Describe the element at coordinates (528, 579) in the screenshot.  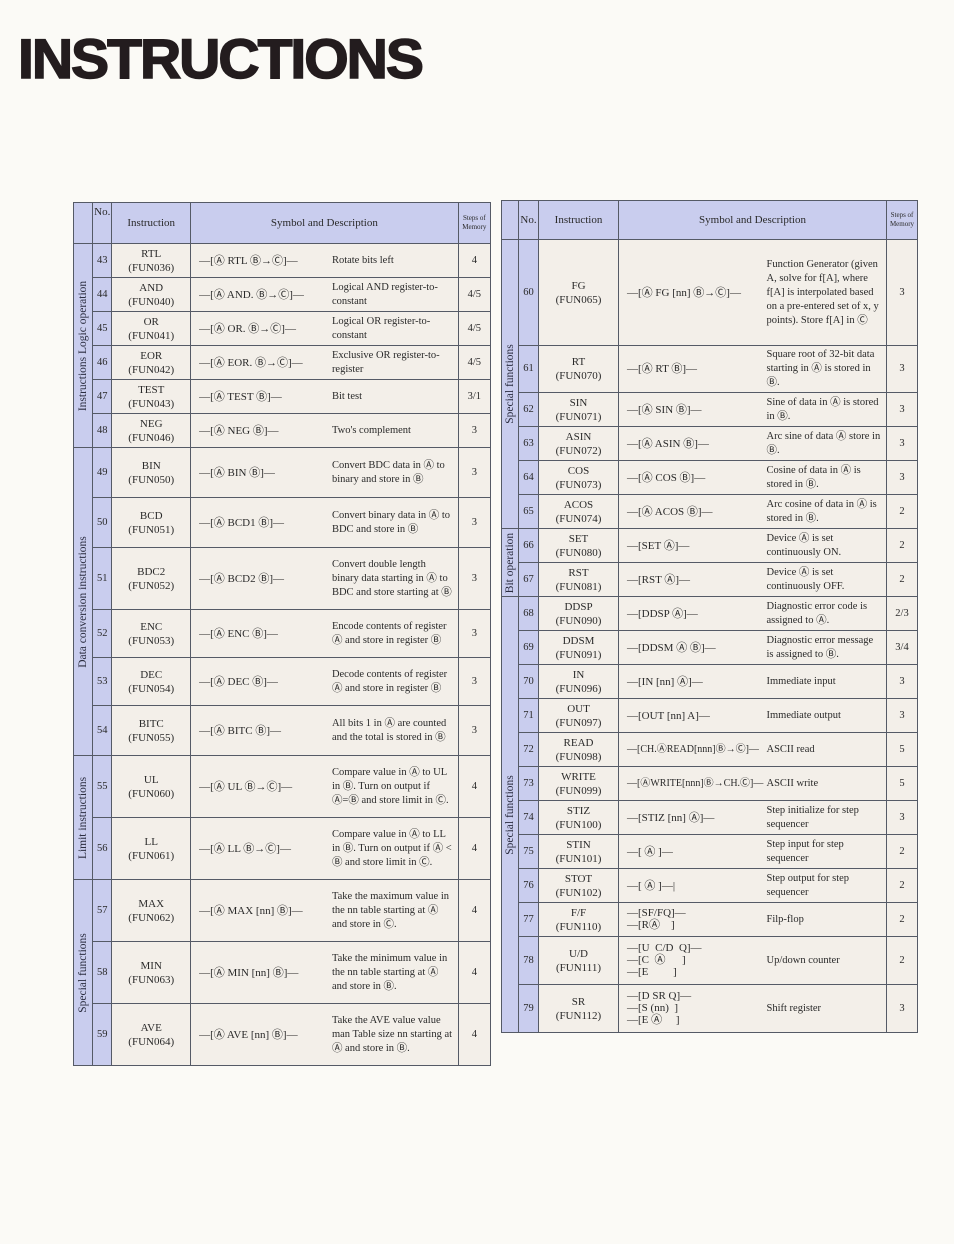
I see `row-number: 67` at that location.